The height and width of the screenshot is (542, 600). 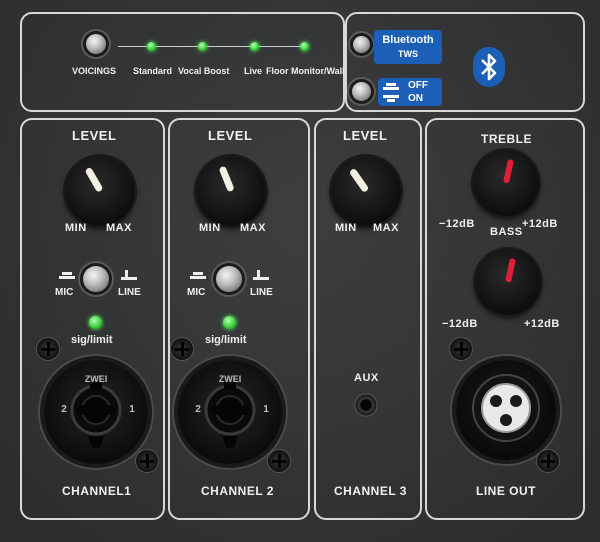 I want to click on preset-led-standard, so click(x=151, y=46).